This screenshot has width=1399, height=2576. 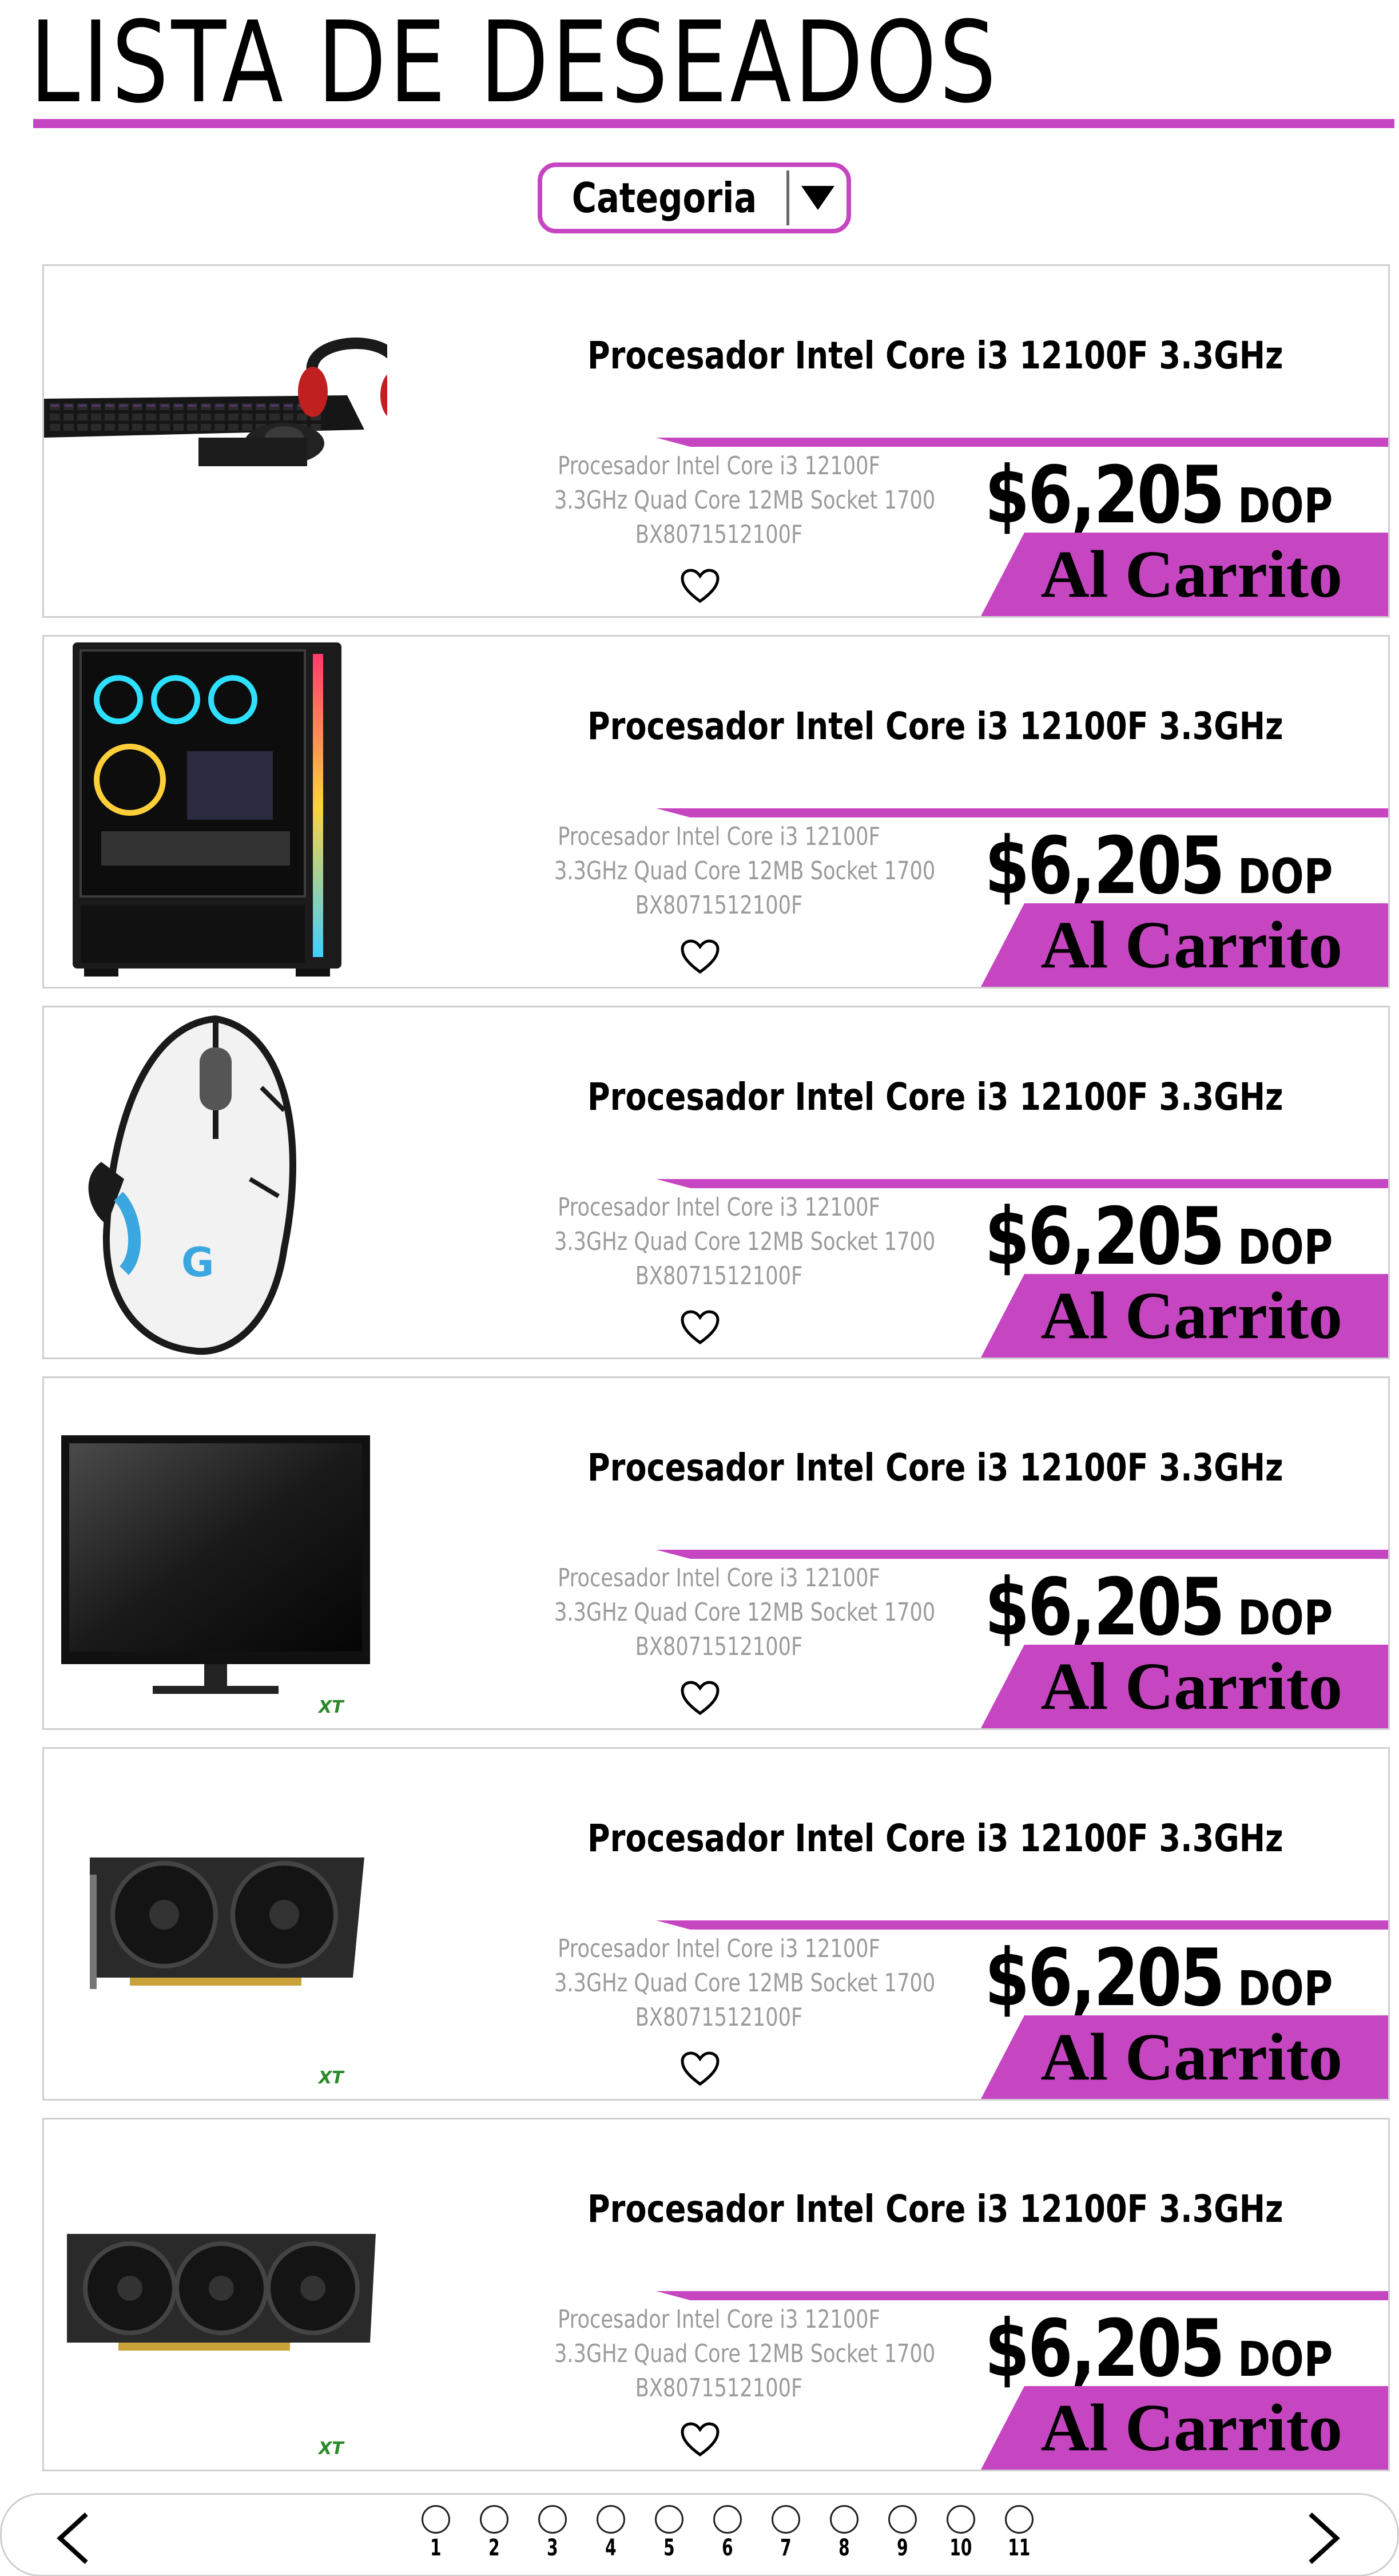 I want to click on chevron-right-icon, so click(x=1323, y=2538).